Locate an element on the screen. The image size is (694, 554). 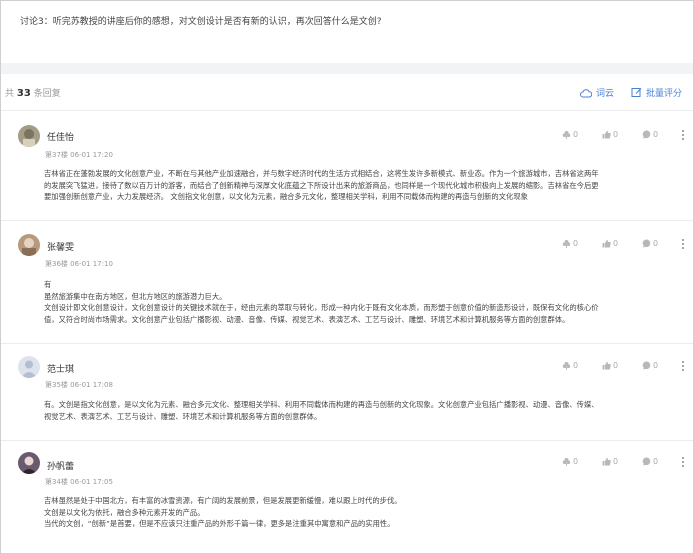
word-cloud-button: 词云 is located at coordinates (597, 92).